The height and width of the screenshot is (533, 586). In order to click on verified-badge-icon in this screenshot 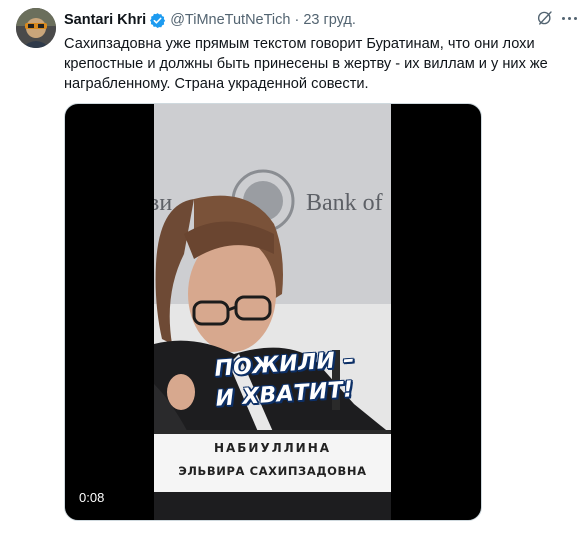, I will do `click(157, 20)`.